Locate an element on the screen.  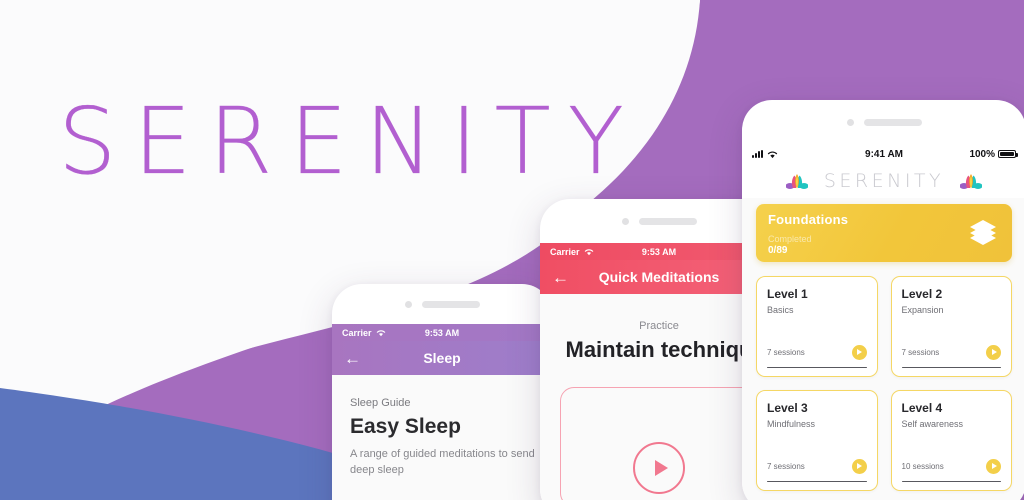
page-title: SERENITY is located at coordinates (349, 141).